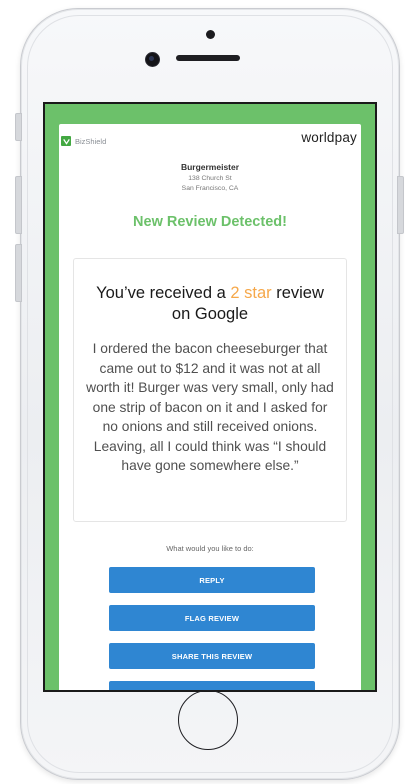 This screenshot has width=406, height=784. What do you see at coordinates (400, 205) in the screenshot?
I see `power-button` at bounding box center [400, 205].